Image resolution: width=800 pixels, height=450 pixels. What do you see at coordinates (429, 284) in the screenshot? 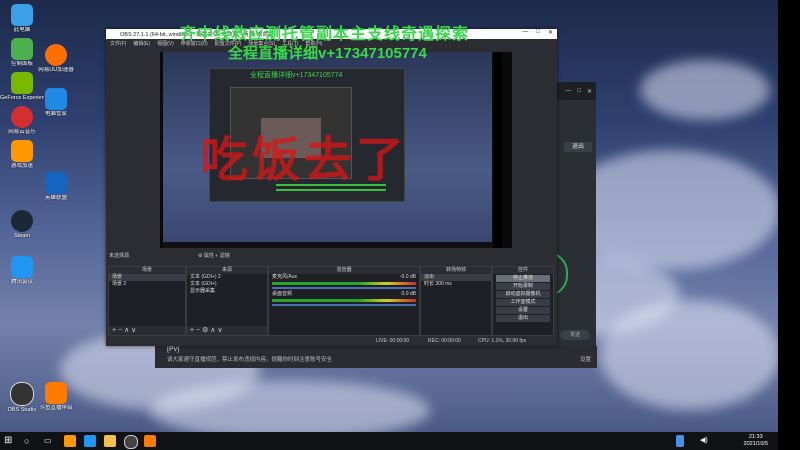
I see `duration-label: 时长` at bounding box center [429, 284].